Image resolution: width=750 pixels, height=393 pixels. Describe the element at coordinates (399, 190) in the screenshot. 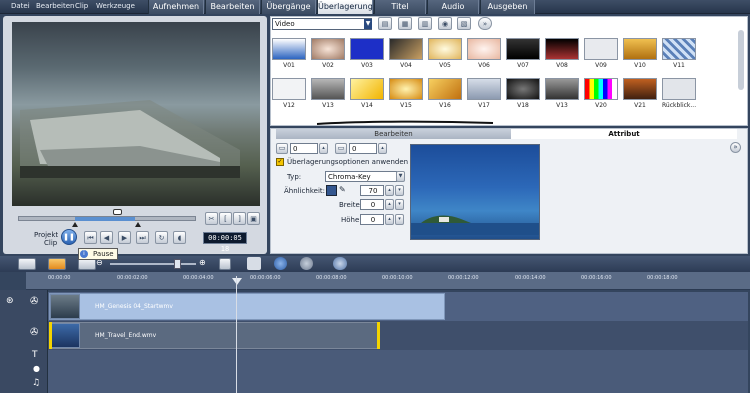

I see `similarity-slider-button: ▾` at that location.